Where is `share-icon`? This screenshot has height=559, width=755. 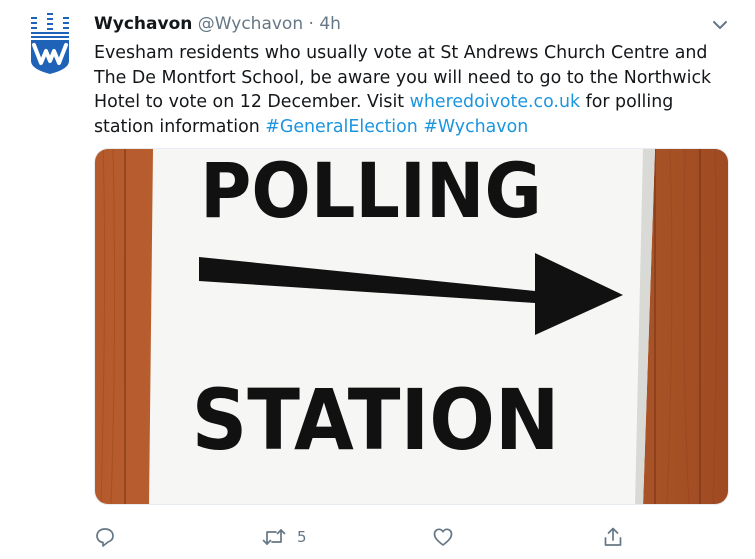
share-icon is located at coordinates (613, 536).